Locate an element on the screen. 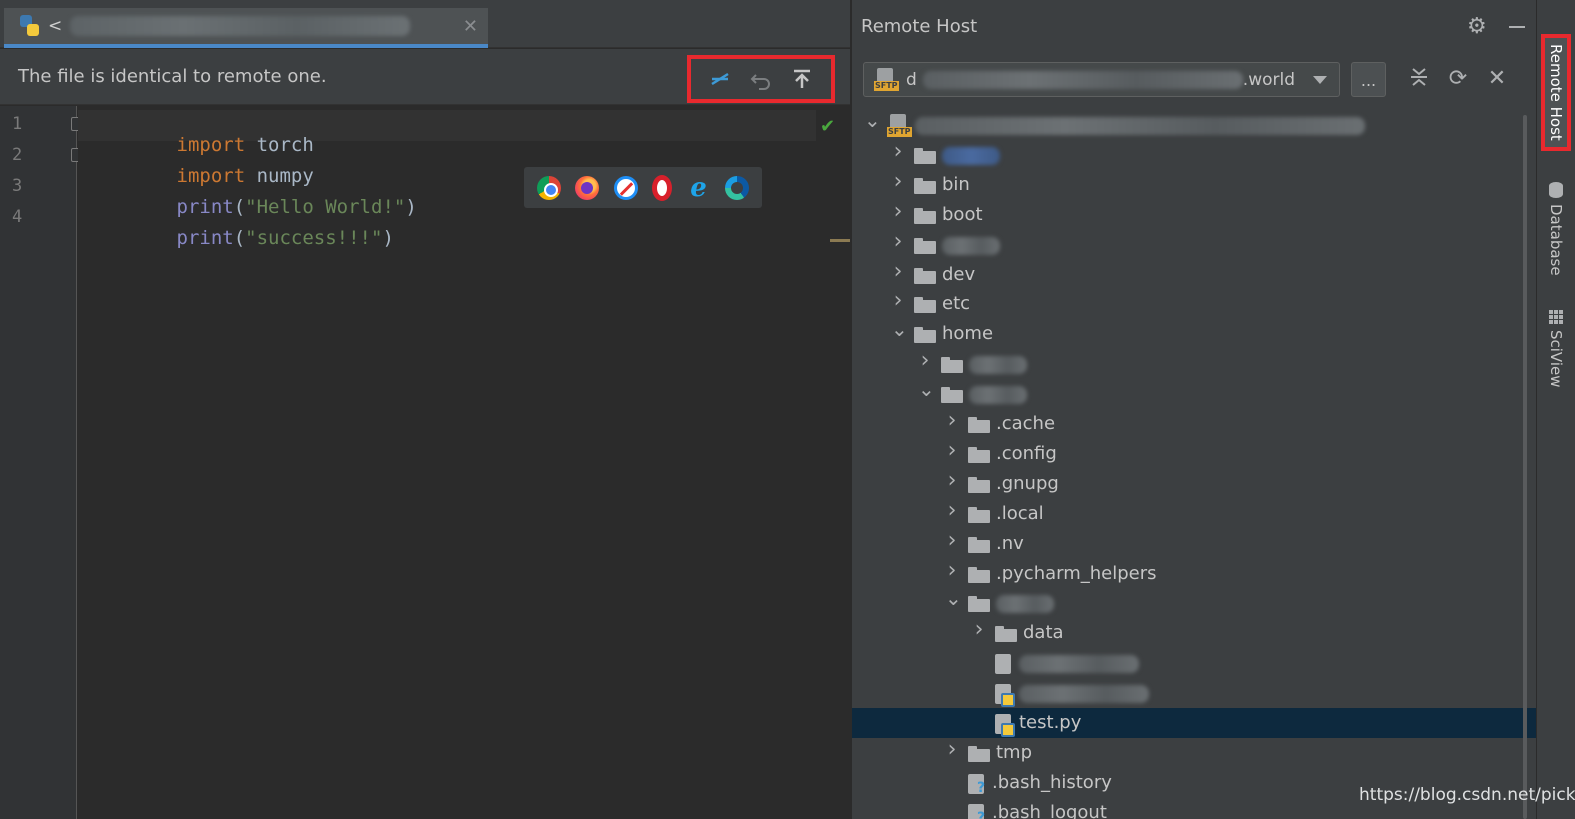  edge-icon is located at coordinates (736, 187).